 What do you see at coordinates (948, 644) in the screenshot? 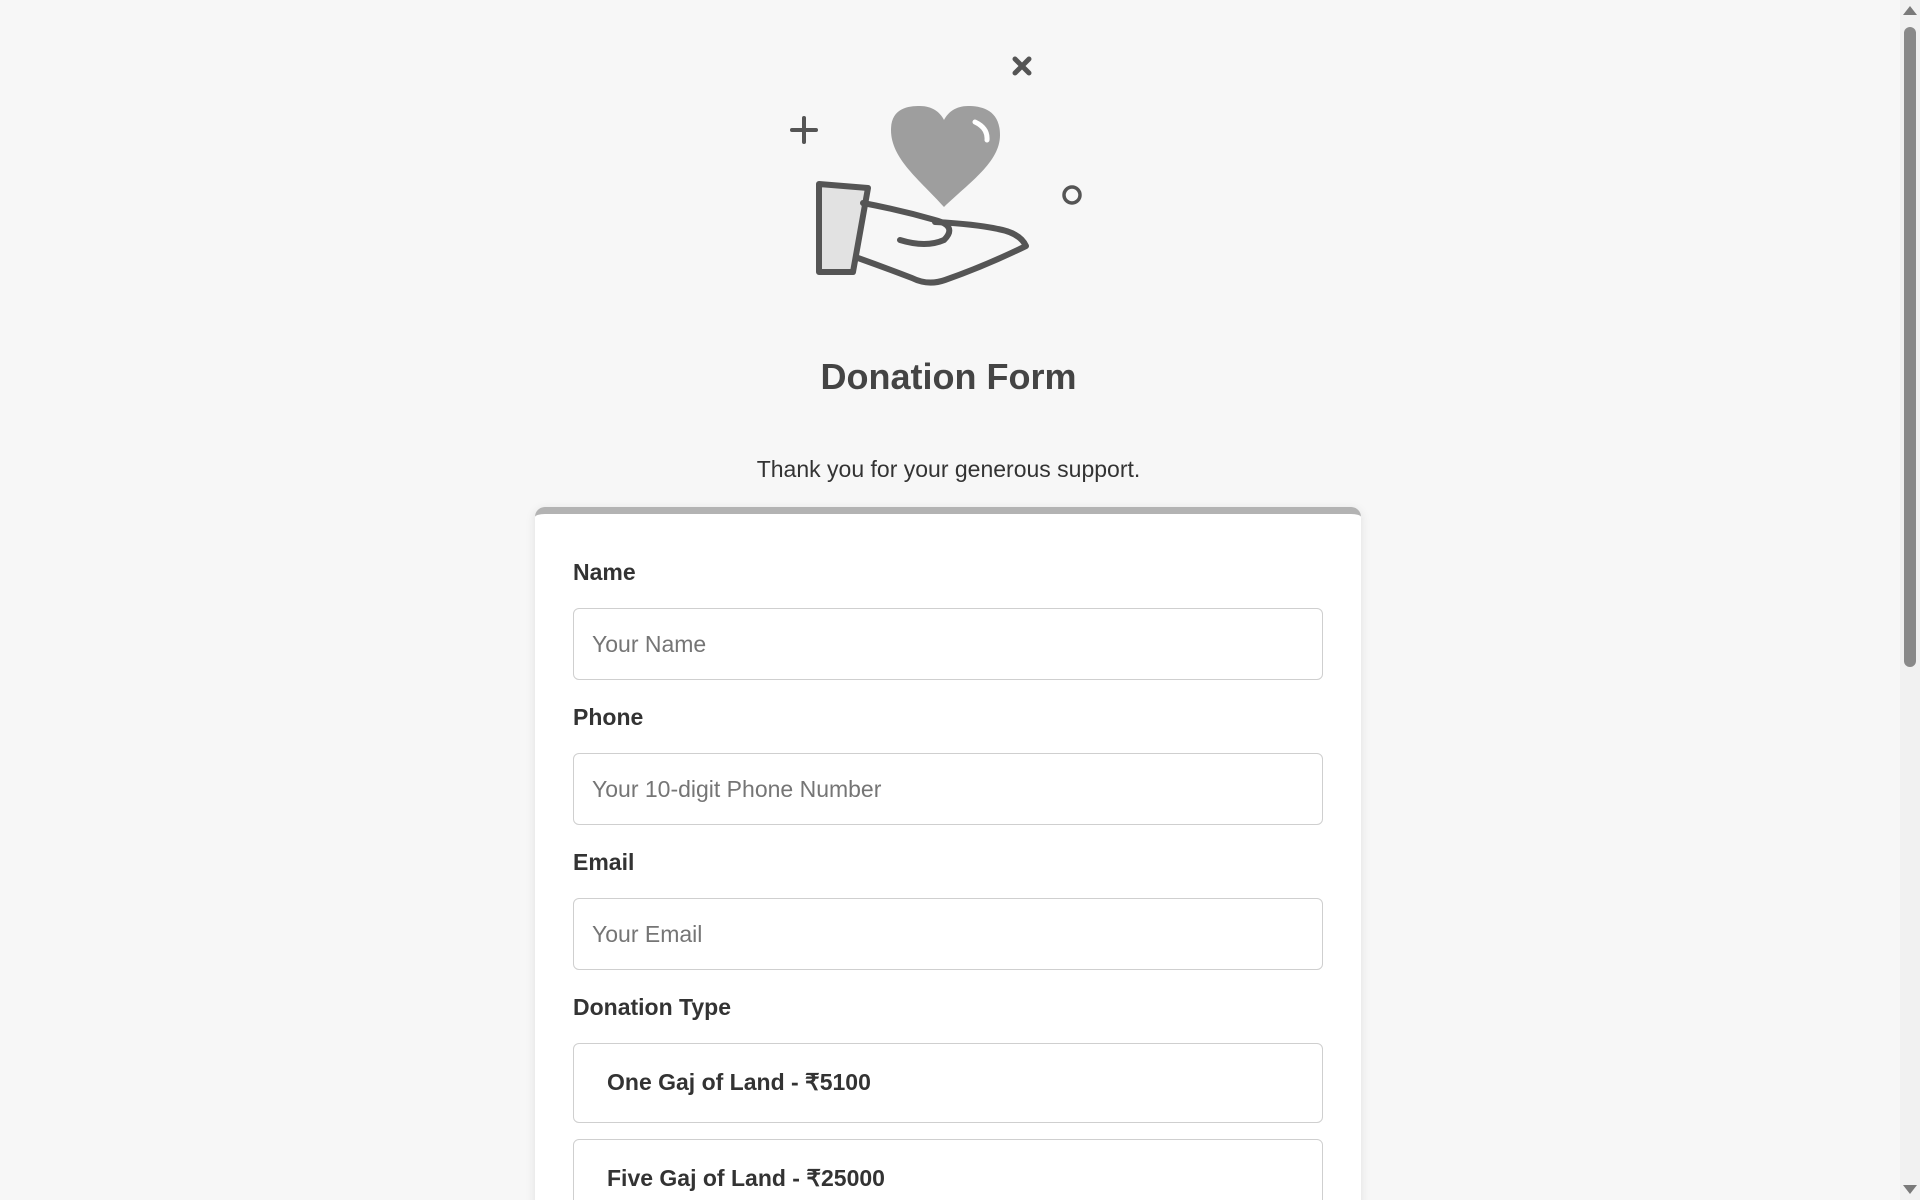
I see `name-input` at bounding box center [948, 644].